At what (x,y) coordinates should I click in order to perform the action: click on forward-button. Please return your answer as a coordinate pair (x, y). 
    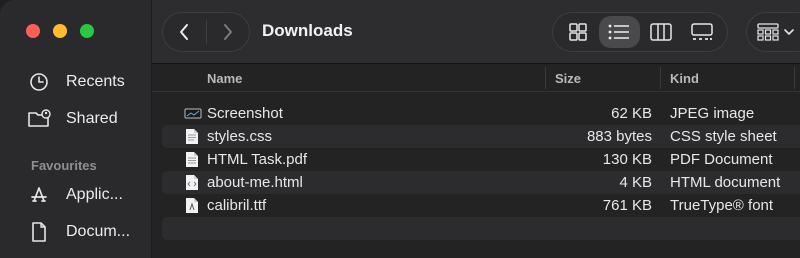
    Looking at the image, I should click on (227, 32).